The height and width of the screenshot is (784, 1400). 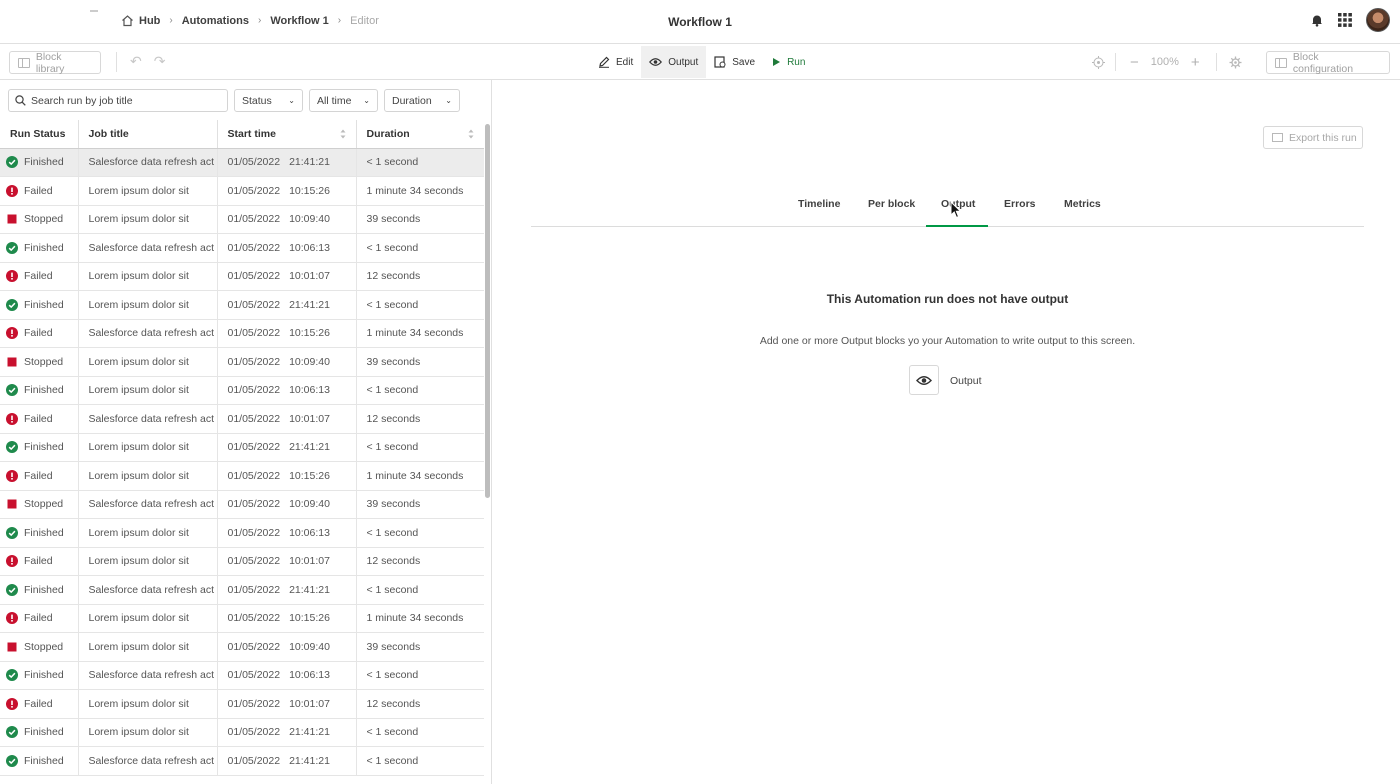 I want to click on settings-icon, so click(x=1235, y=62).